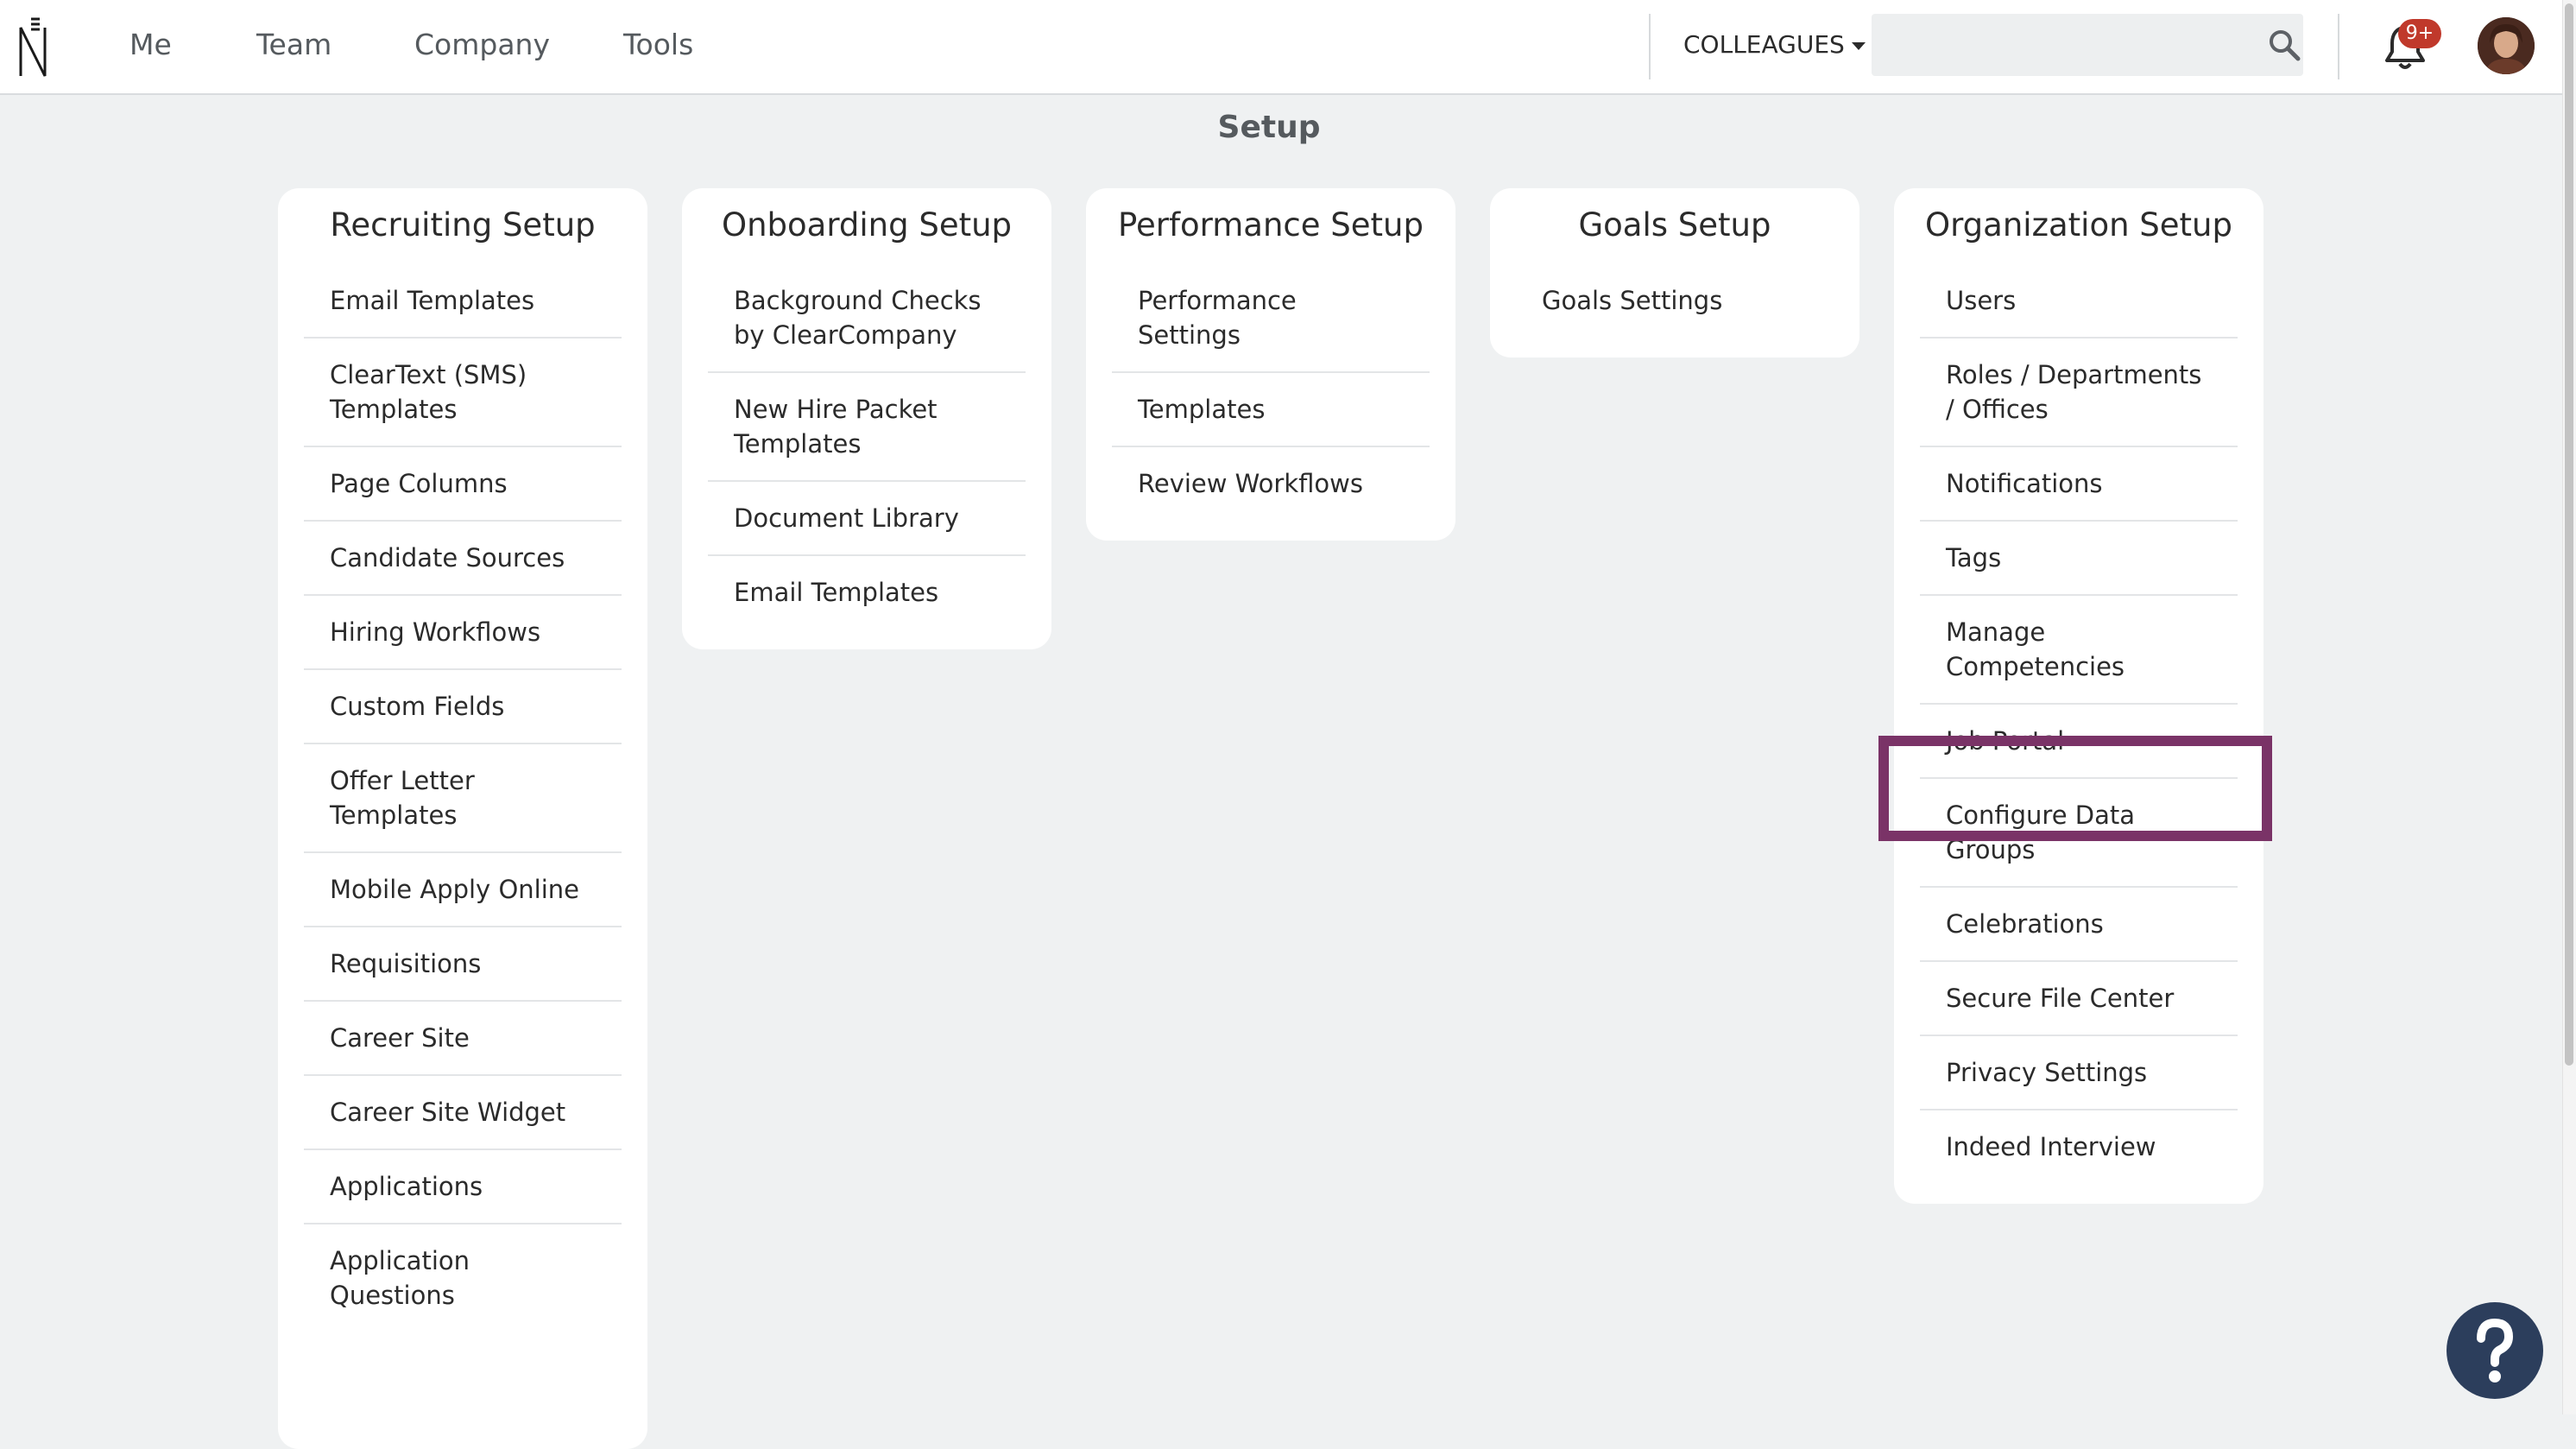 Image resolution: width=2576 pixels, height=1449 pixels. What do you see at coordinates (293, 45) in the screenshot?
I see `nav-team: Team` at bounding box center [293, 45].